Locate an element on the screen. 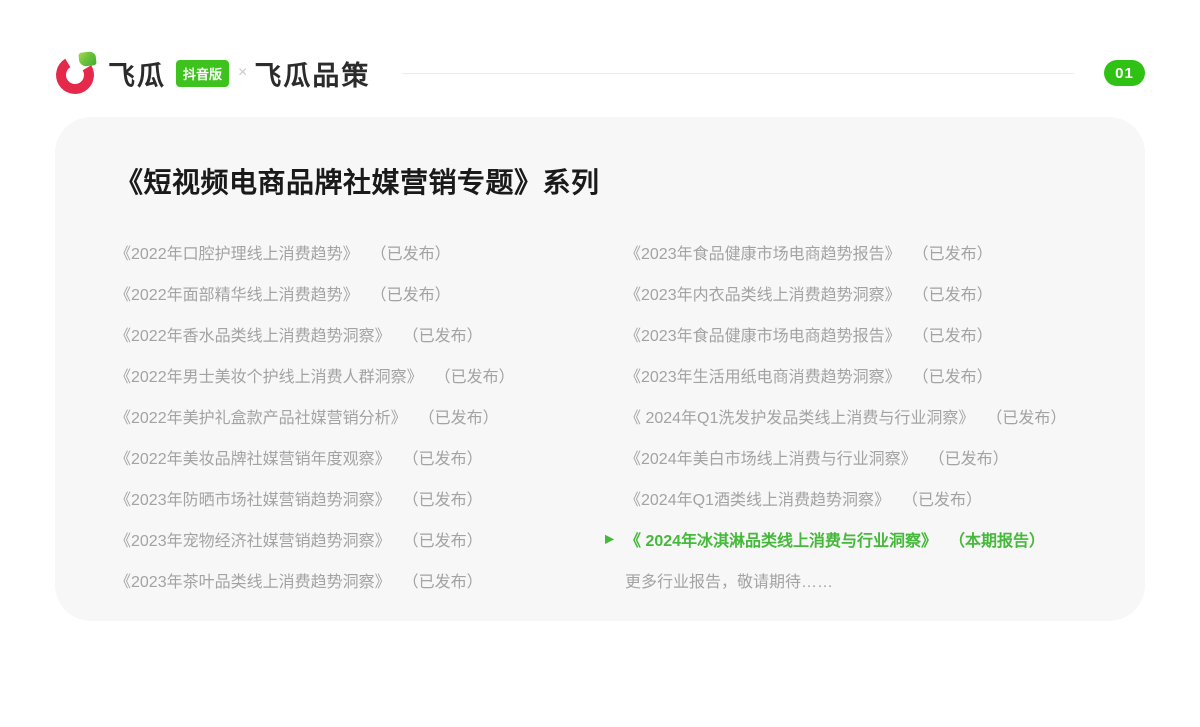 The image size is (1200, 727). report-item: 《2023年宠物经济社媒营销趋势洞察》 （已发布） is located at coordinates (370, 538).